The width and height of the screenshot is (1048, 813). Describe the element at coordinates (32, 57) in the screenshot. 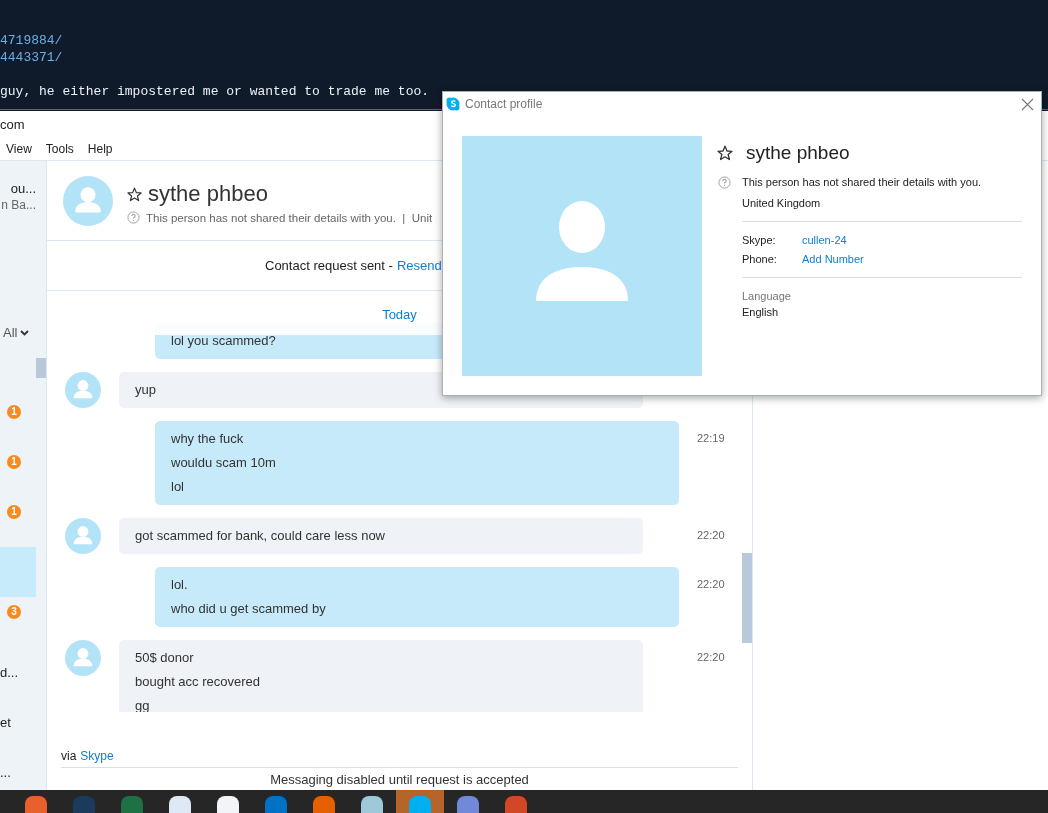

I see `terminal-line: 4443371/` at that location.